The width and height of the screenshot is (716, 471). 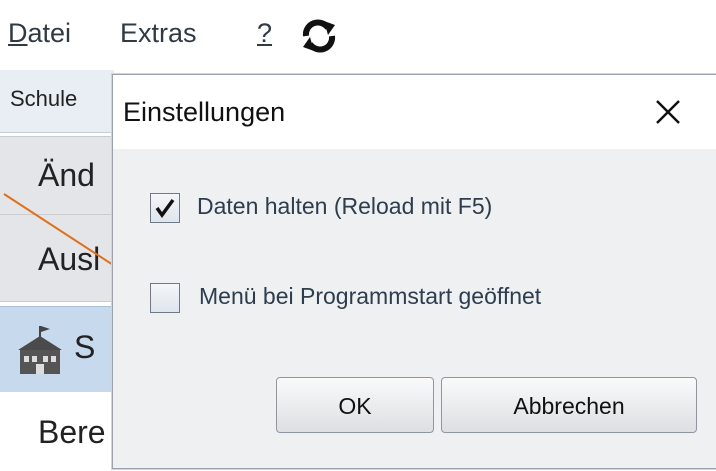 I want to click on row-auswahl: Ausl, so click(x=57, y=258).